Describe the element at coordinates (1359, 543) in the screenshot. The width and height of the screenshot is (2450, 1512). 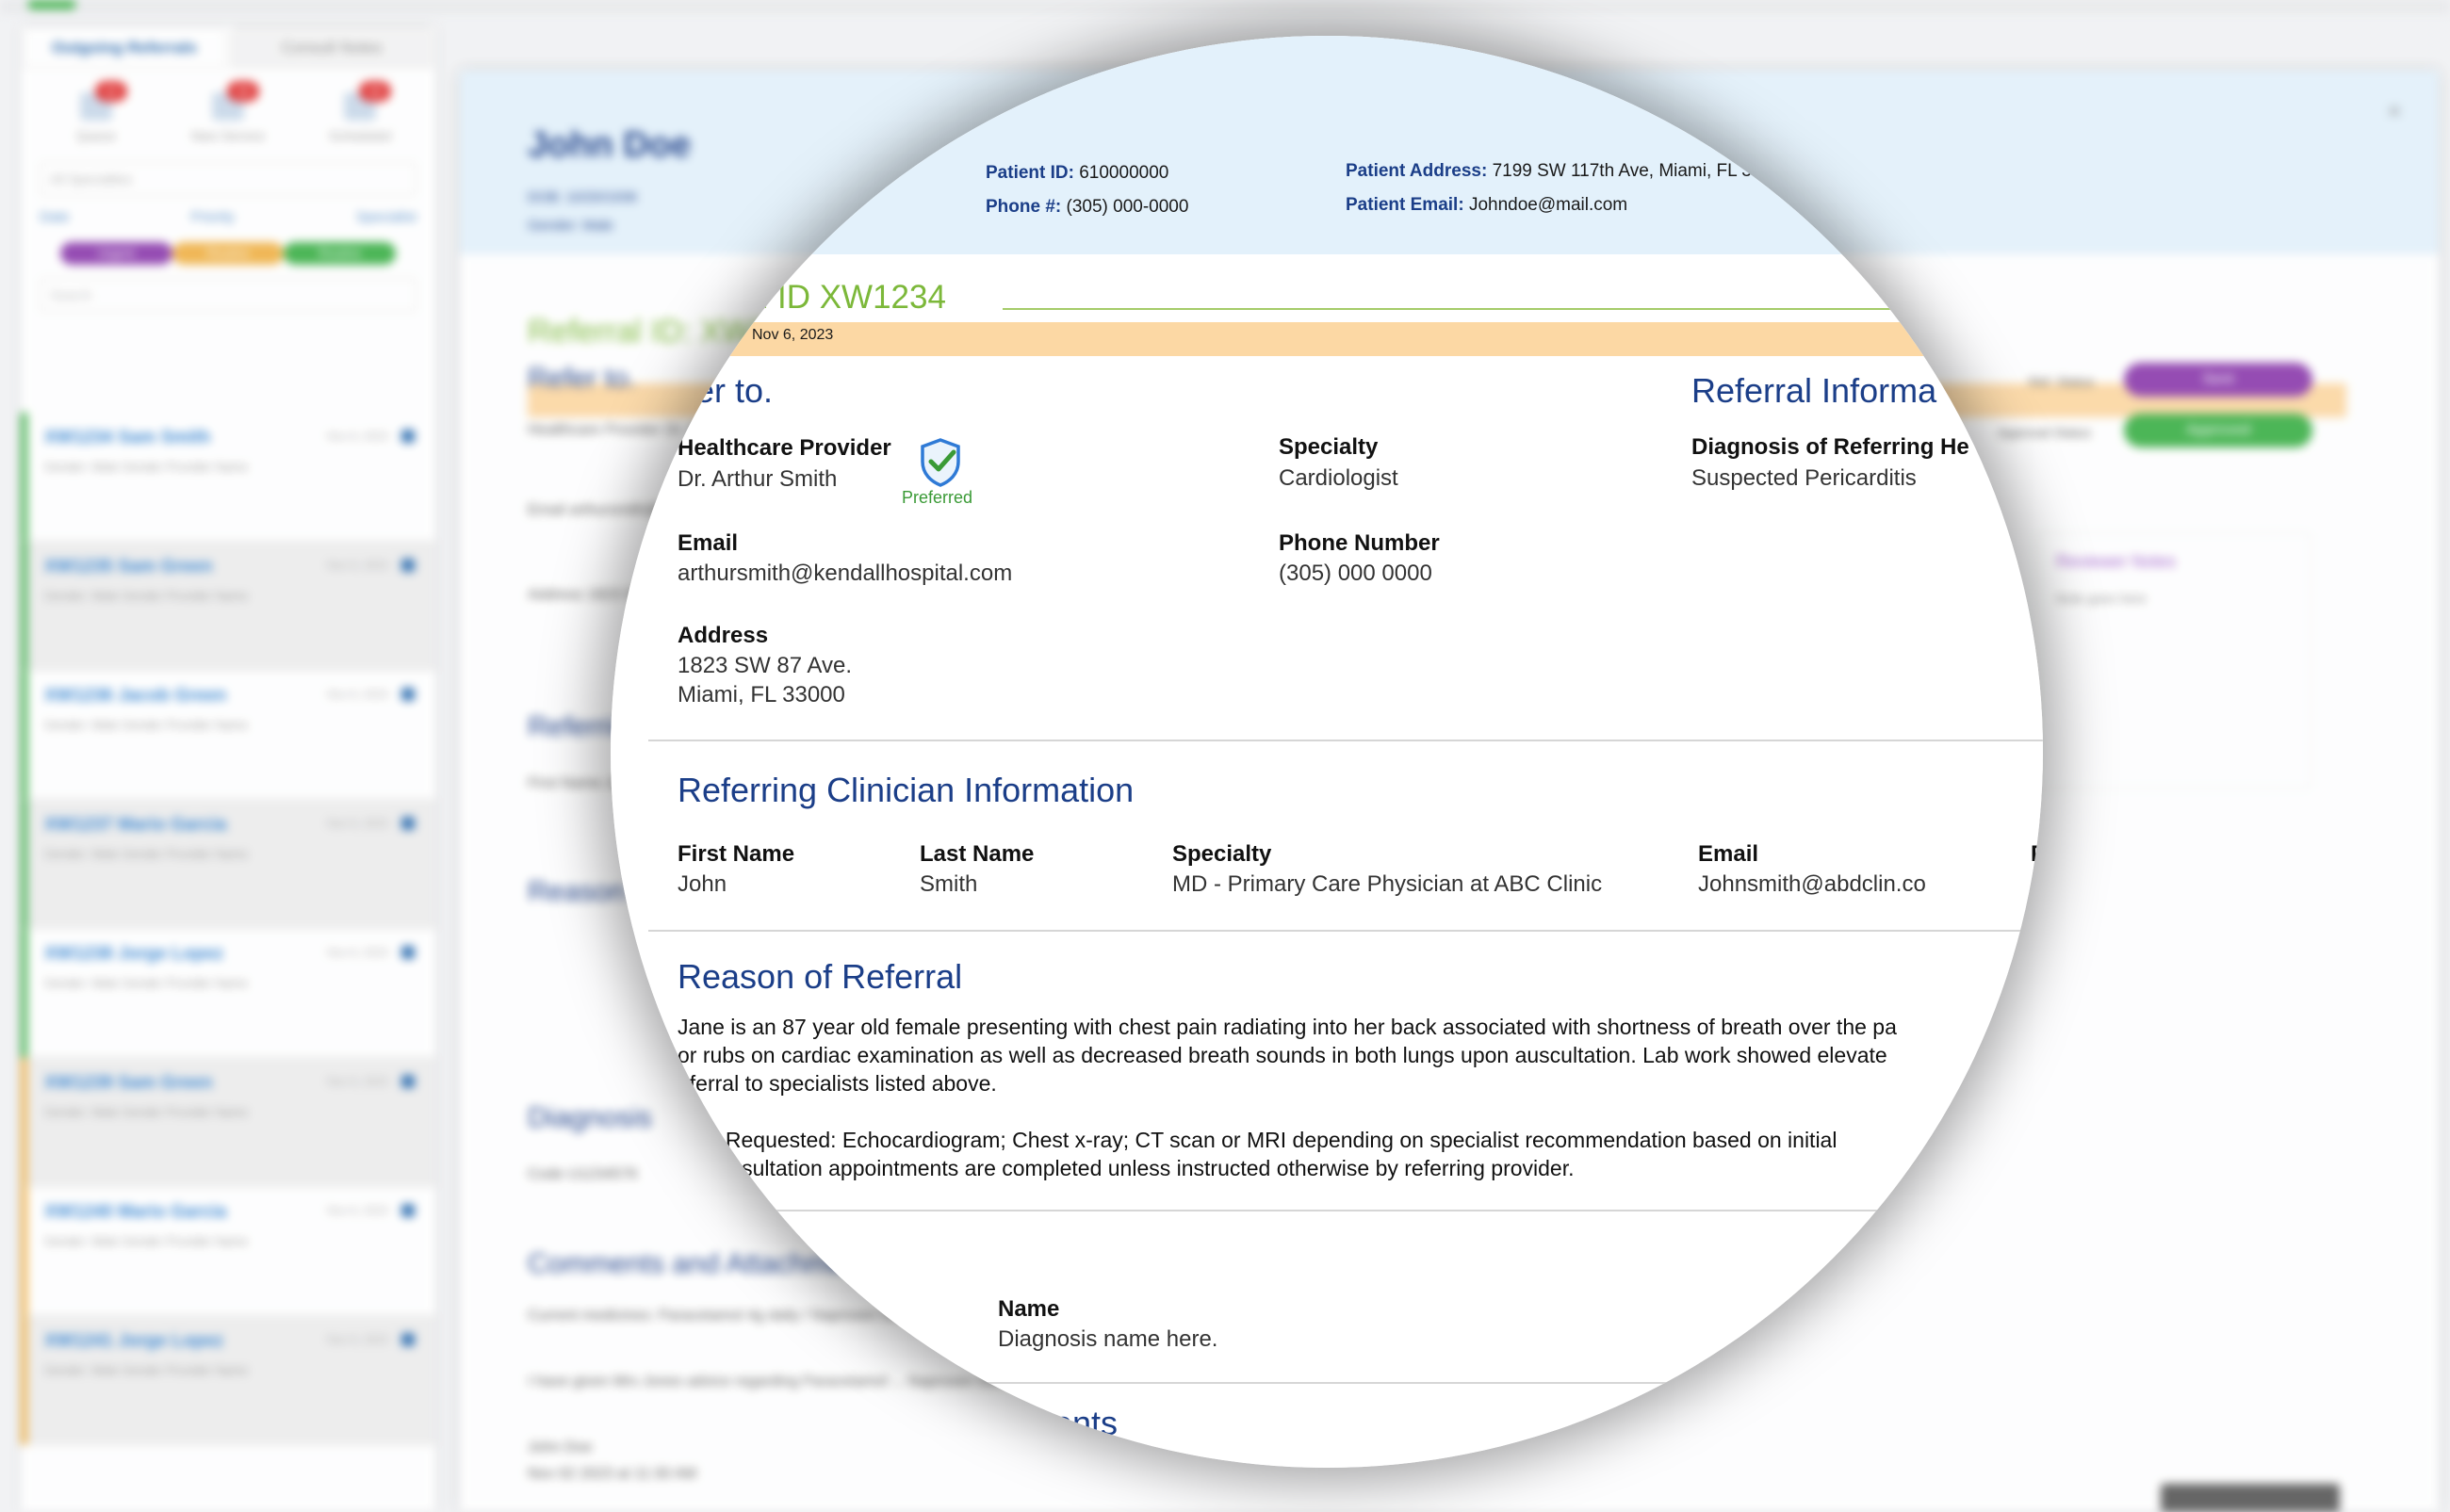
I see `phone-number-label: Phone Number` at that location.